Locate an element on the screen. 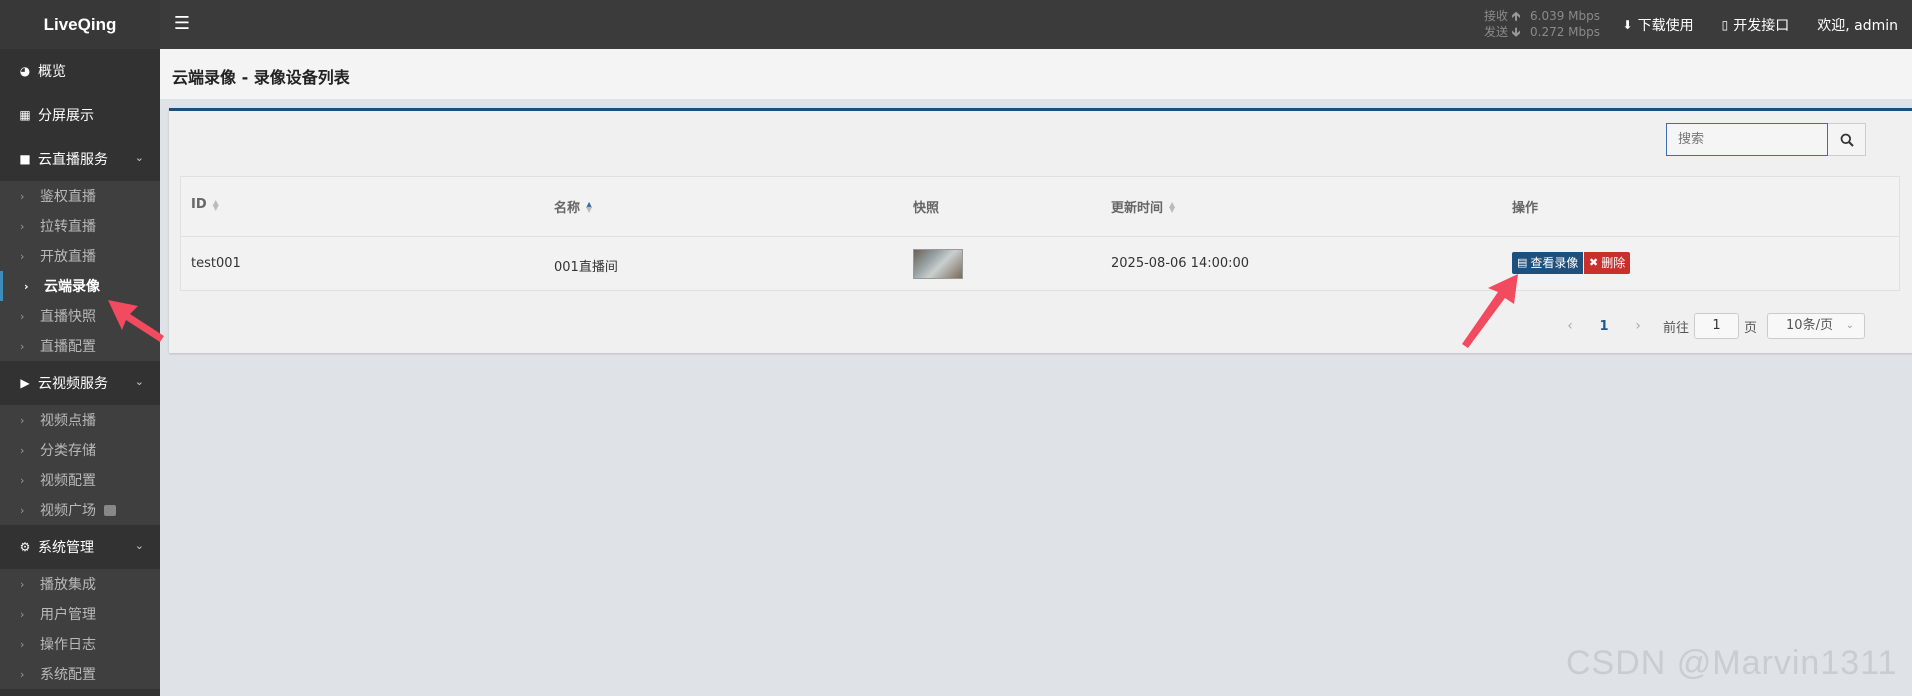  sidebar-item-user-management: › 用户管理 is located at coordinates (80, 614).